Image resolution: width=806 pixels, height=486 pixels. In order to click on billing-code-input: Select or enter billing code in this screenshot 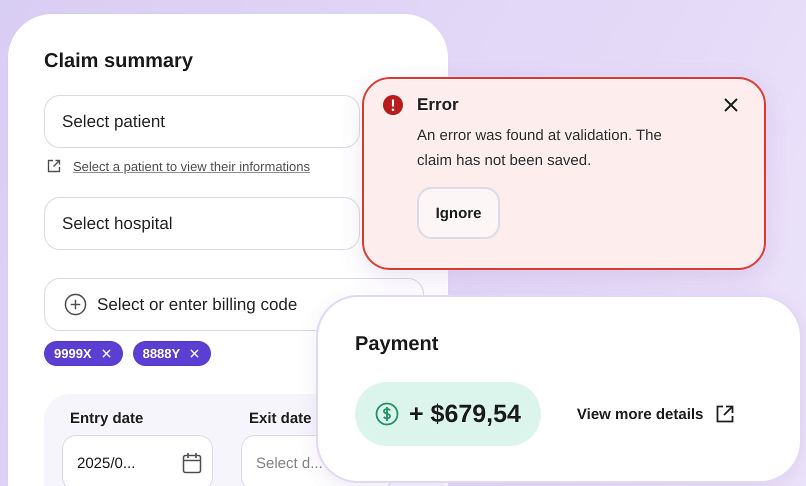, I will do `click(251, 304)`.